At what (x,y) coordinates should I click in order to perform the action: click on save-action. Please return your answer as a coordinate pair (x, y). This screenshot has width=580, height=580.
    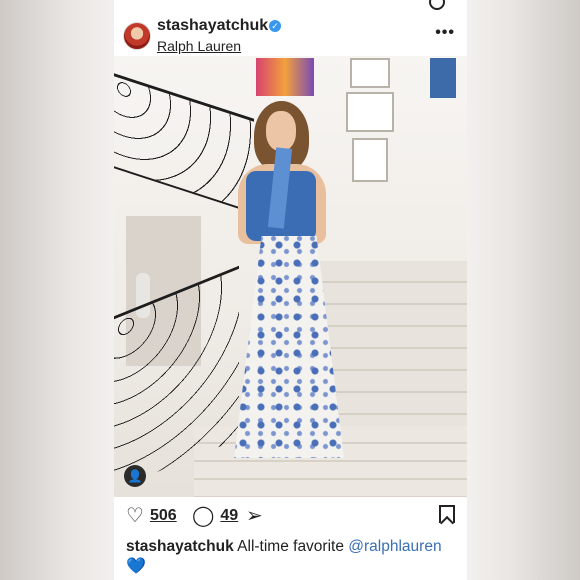
    Looking at the image, I should click on (447, 514).